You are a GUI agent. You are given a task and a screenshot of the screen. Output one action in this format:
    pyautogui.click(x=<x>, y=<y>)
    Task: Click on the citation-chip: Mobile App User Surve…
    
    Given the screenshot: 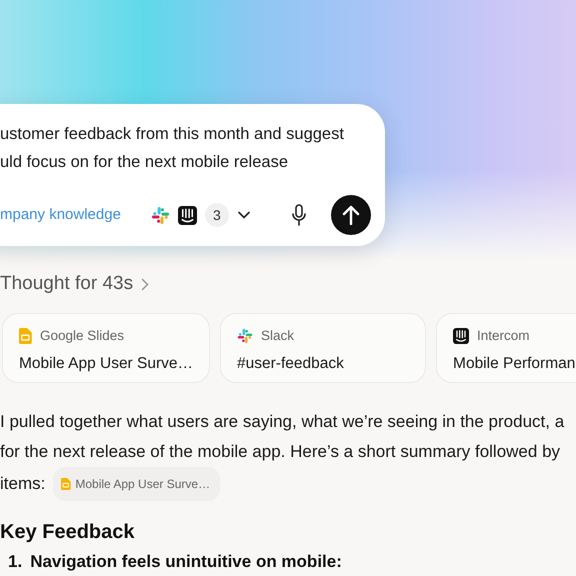 What is the action you would take?
    pyautogui.click(x=136, y=483)
    